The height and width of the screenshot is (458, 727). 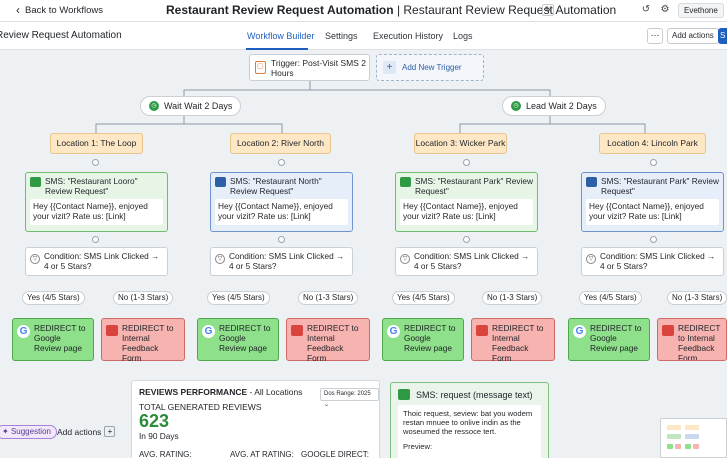 I want to click on redirect-google-2: G REDIRECT to Google Review page, so click(x=238, y=339).